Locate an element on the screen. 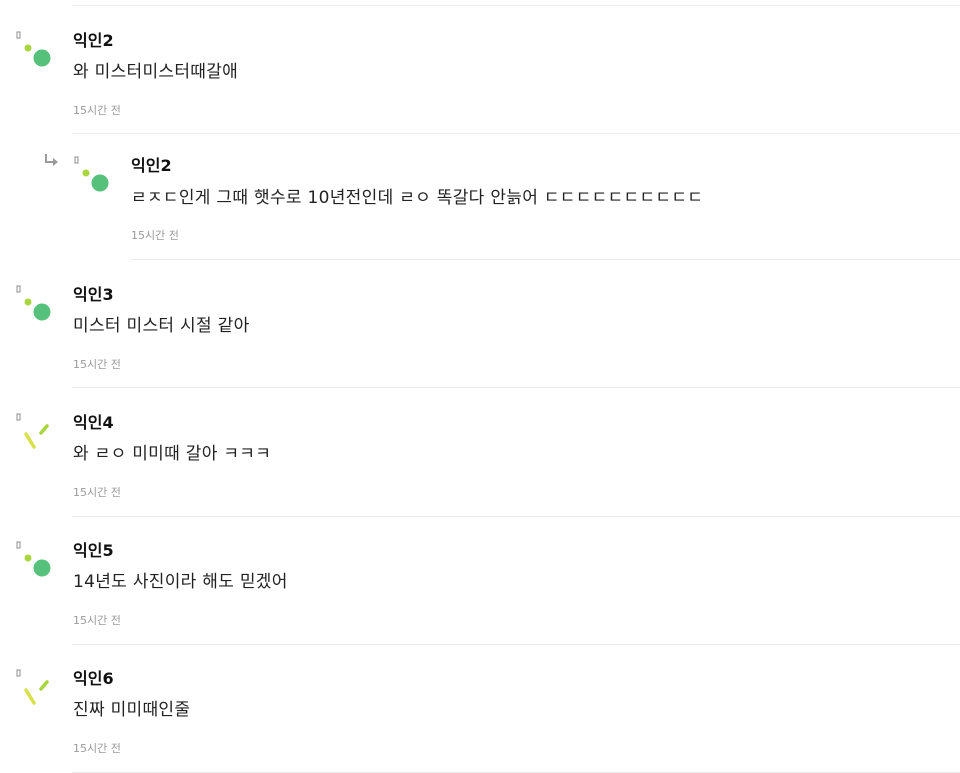  comment-author: 익인5 is located at coordinates (93, 551).